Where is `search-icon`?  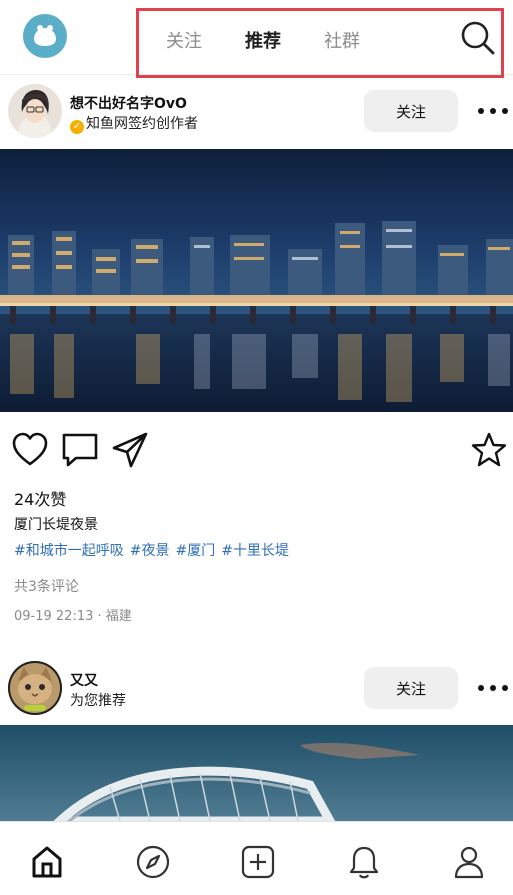 search-icon is located at coordinates (478, 38).